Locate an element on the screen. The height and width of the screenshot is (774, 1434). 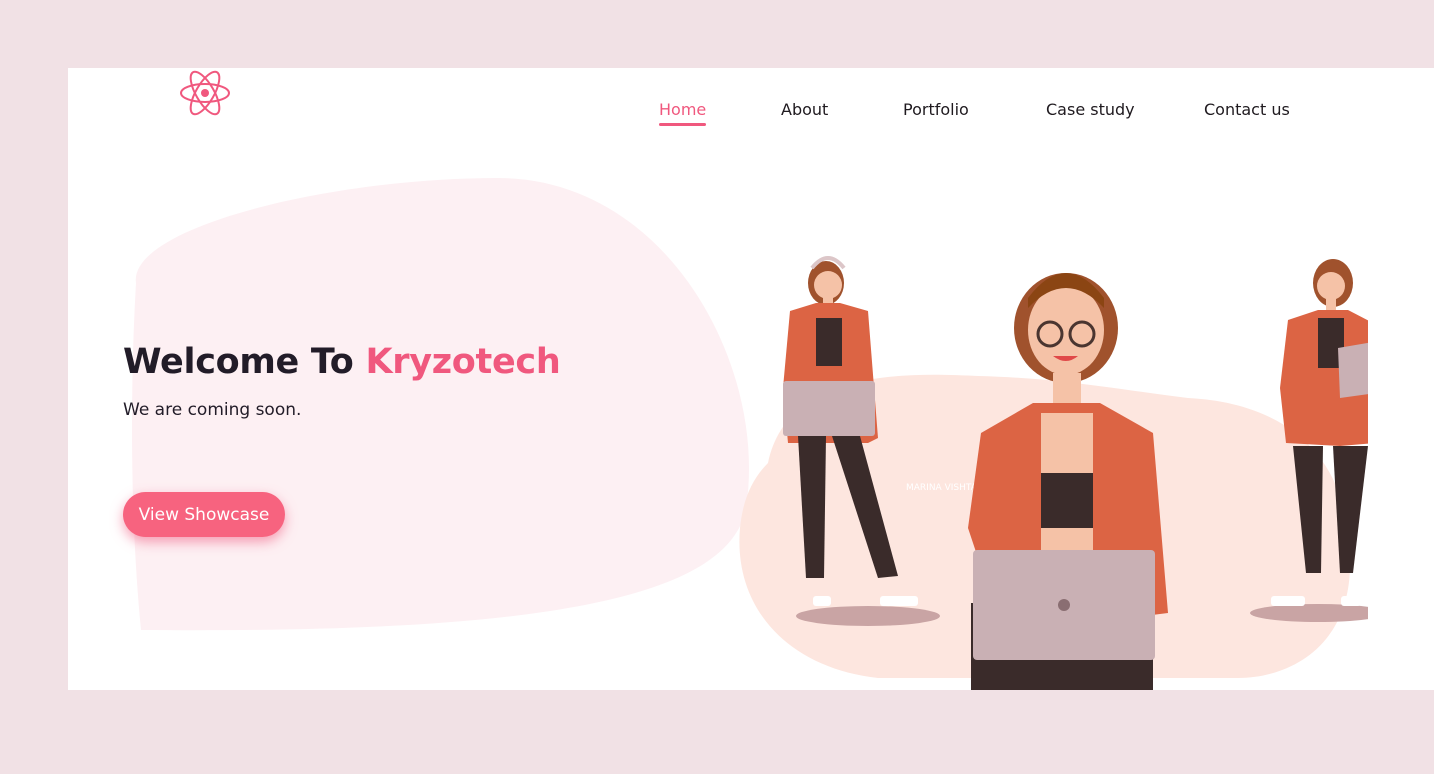
hero-title: Welcome To Kryzotech is located at coordinates (342, 362).